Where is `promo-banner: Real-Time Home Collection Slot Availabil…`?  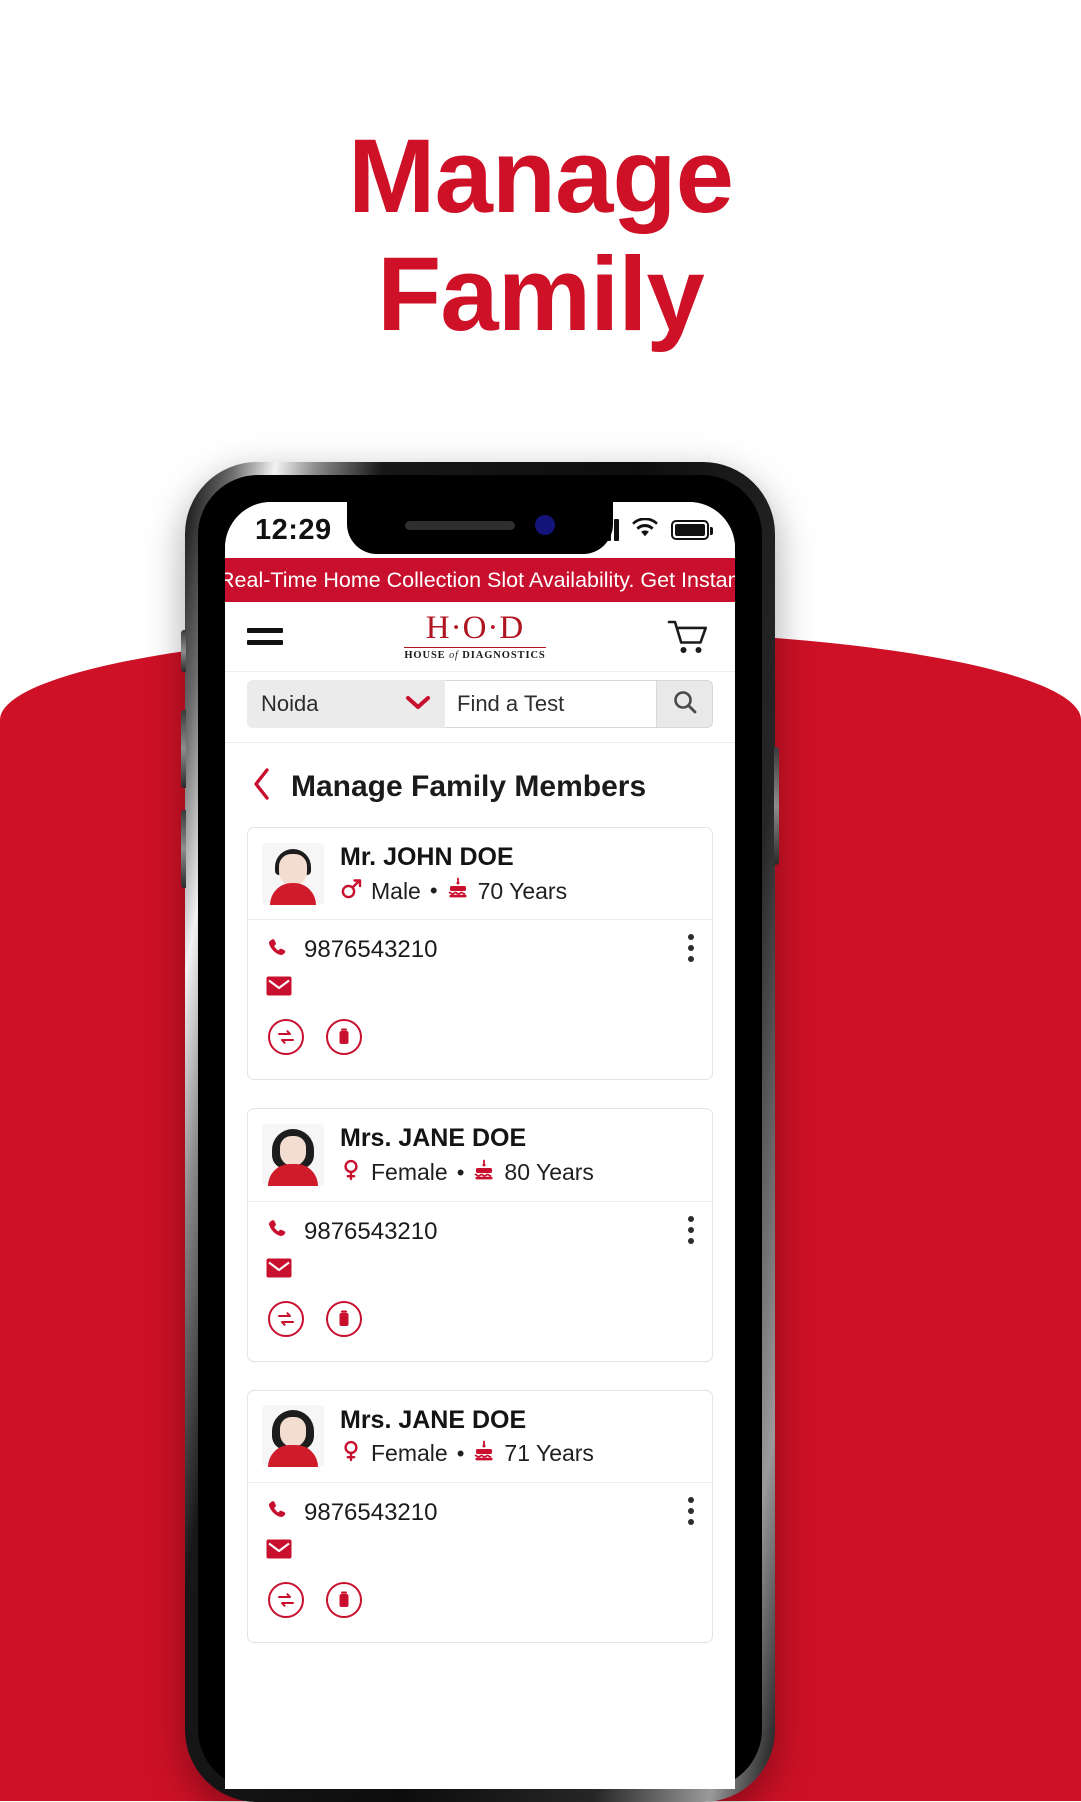
promo-banner: Real-Time Home Collection Slot Availabil… is located at coordinates (480, 580).